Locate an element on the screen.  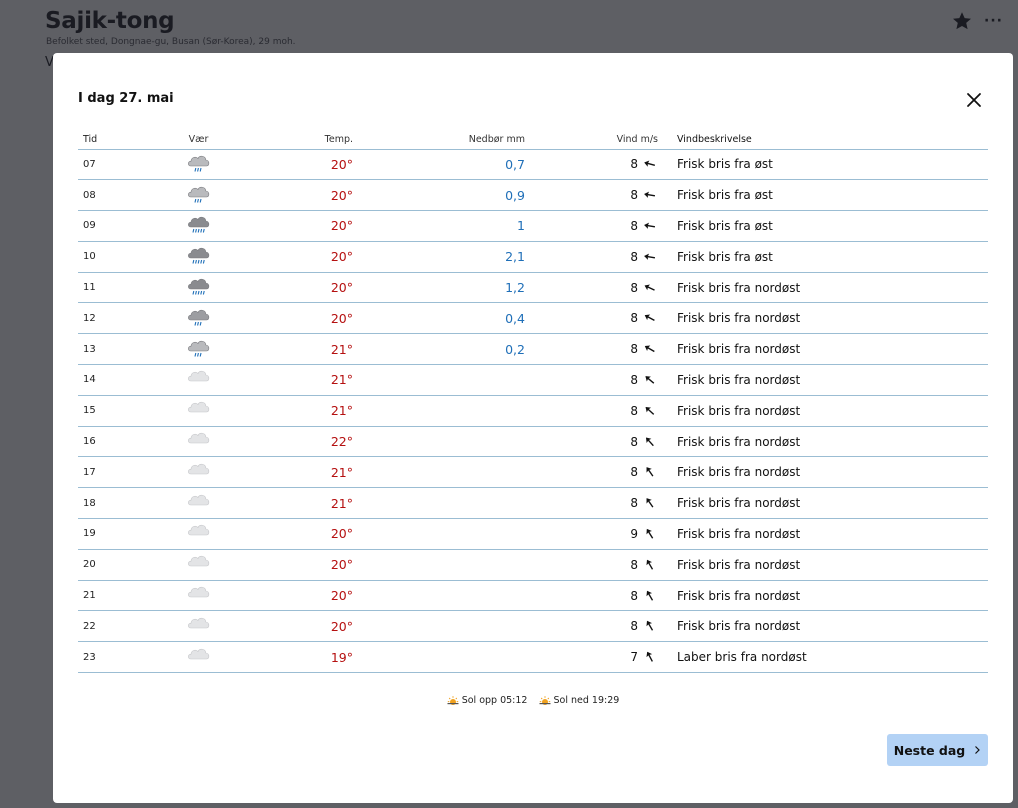
table-row: 12 20° 0,4 8 Frisk bris fra nordøst is located at coordinates (533, 318).